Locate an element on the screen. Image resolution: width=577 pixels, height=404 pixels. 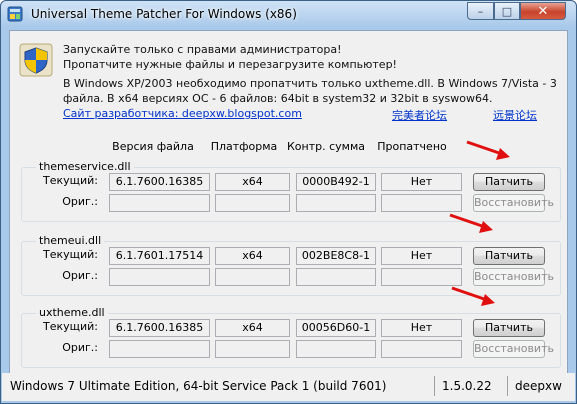
app-icon is located at coordinates (15, 14).